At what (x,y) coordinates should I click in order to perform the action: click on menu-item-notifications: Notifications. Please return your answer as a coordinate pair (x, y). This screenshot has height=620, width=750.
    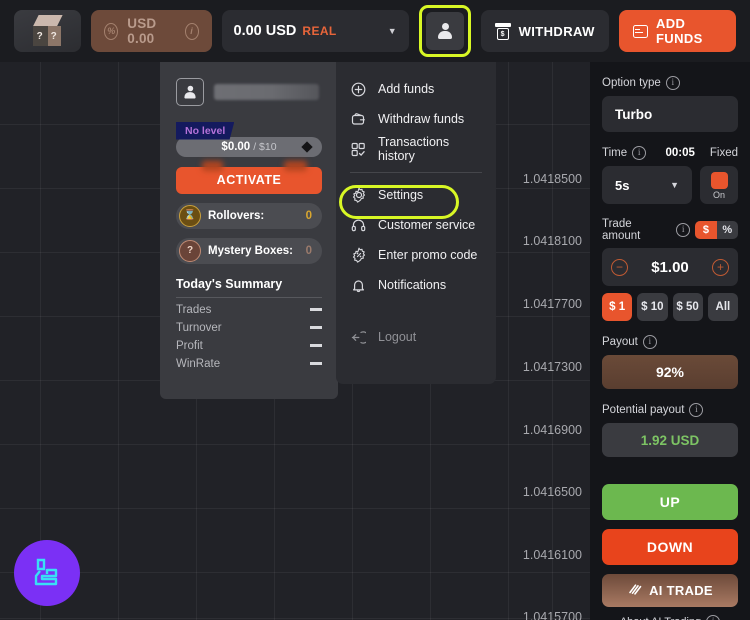
    Looking at the image, I should click on (416, 285).